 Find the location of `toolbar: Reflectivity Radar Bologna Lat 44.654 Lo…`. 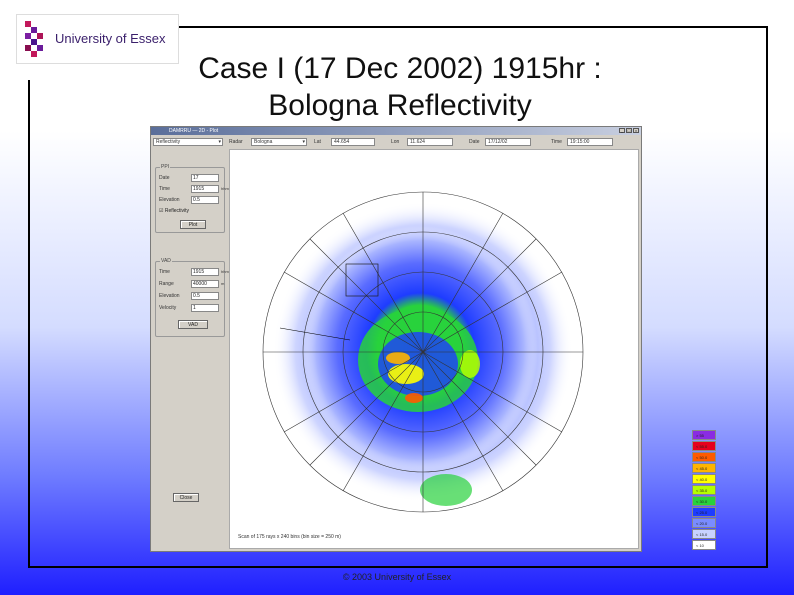

toolbar: Reflectivity Radar Bologna Lat 44.654 Lo… is located at coordinates (396, 142).